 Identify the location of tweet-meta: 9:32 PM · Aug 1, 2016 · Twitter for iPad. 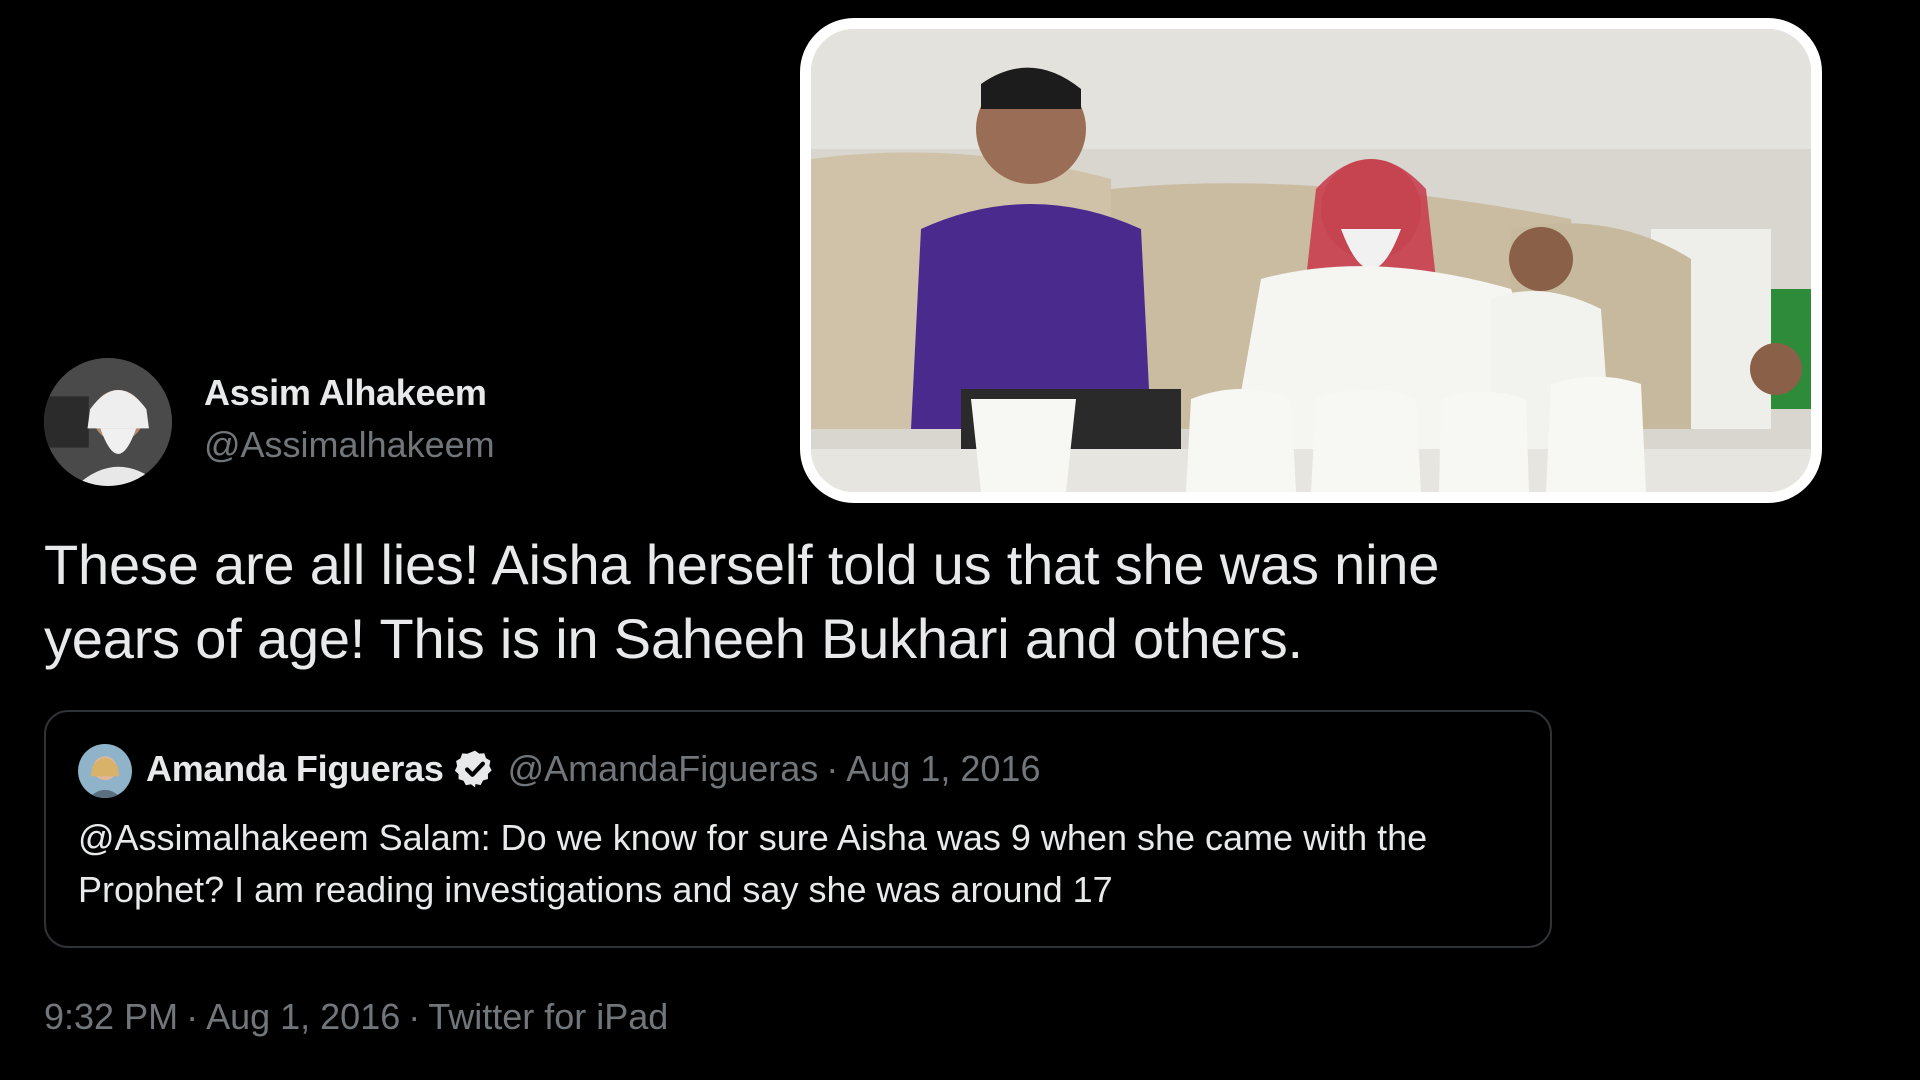
(356, 1017).